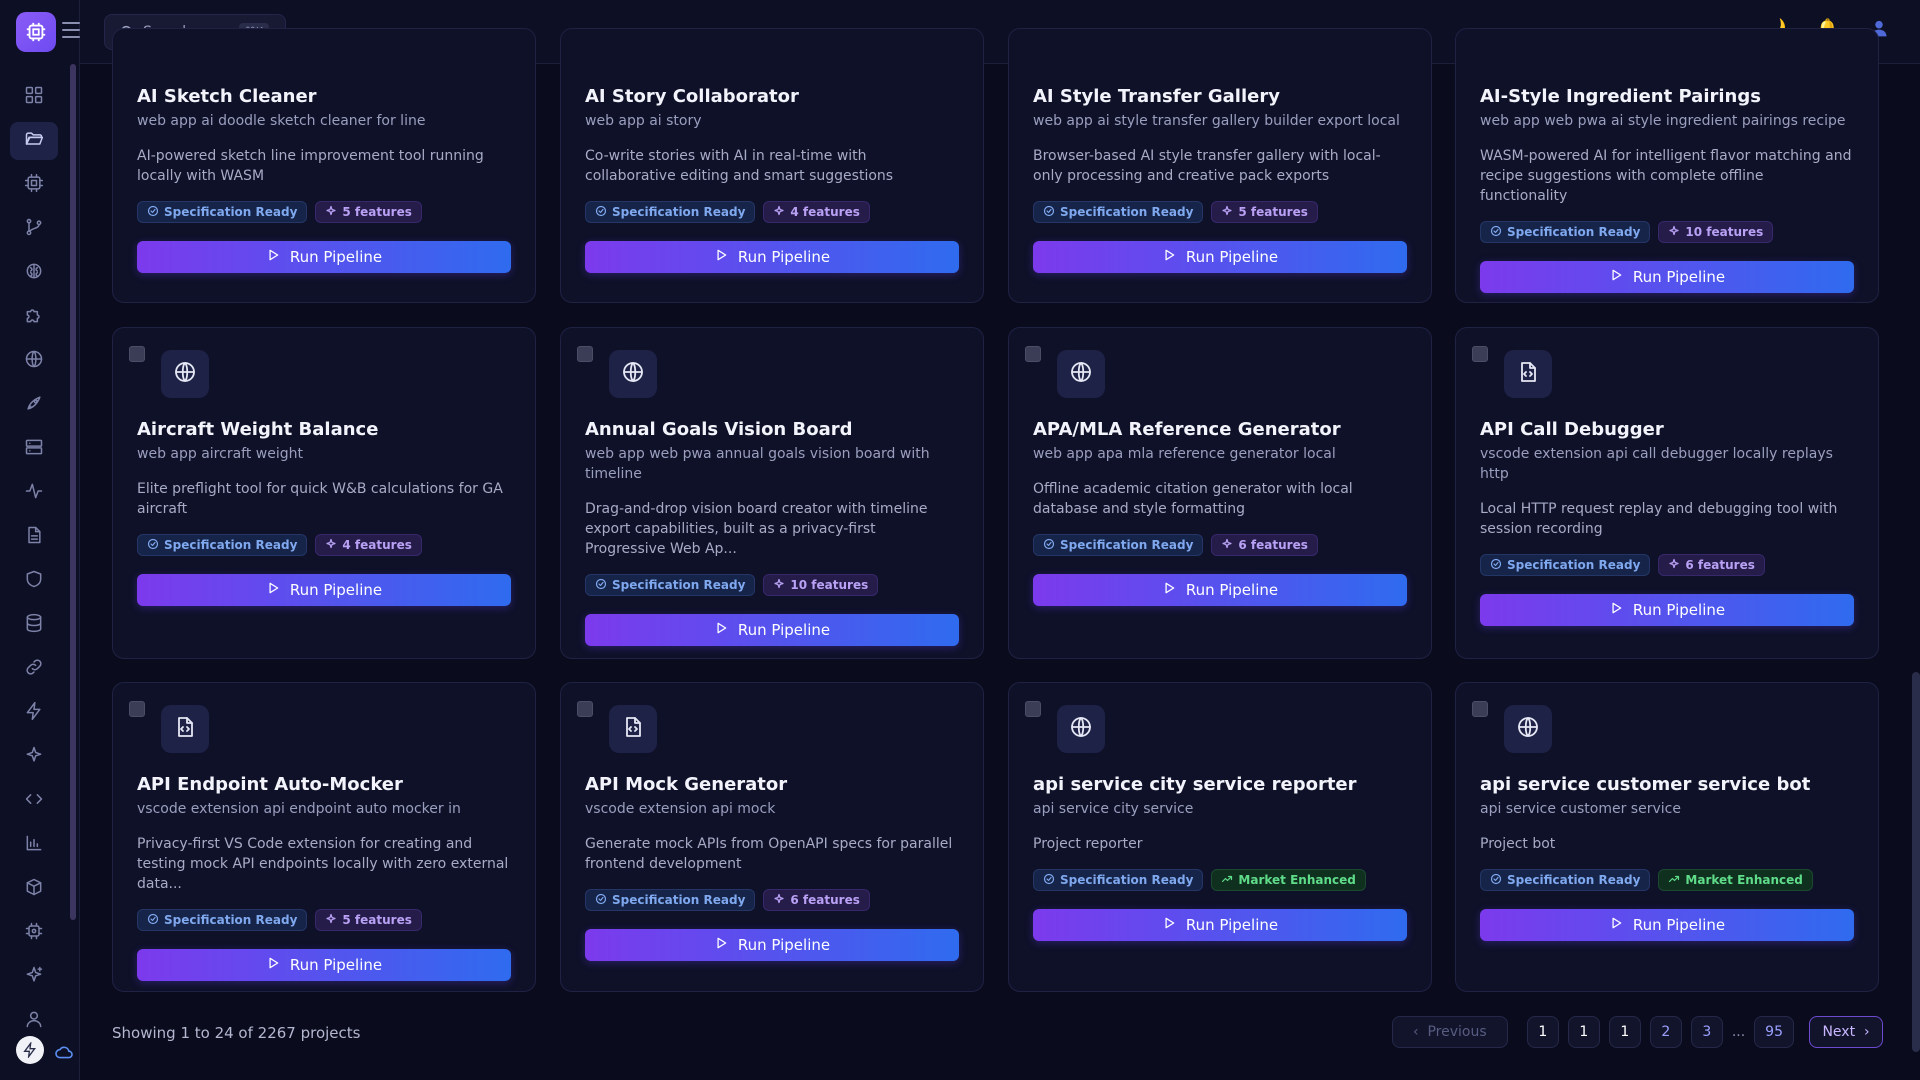  What do you see at coordinates (34, 405) in the screenshot?
I see `sidebar-item-rocket` at bounding box center [34, 405].